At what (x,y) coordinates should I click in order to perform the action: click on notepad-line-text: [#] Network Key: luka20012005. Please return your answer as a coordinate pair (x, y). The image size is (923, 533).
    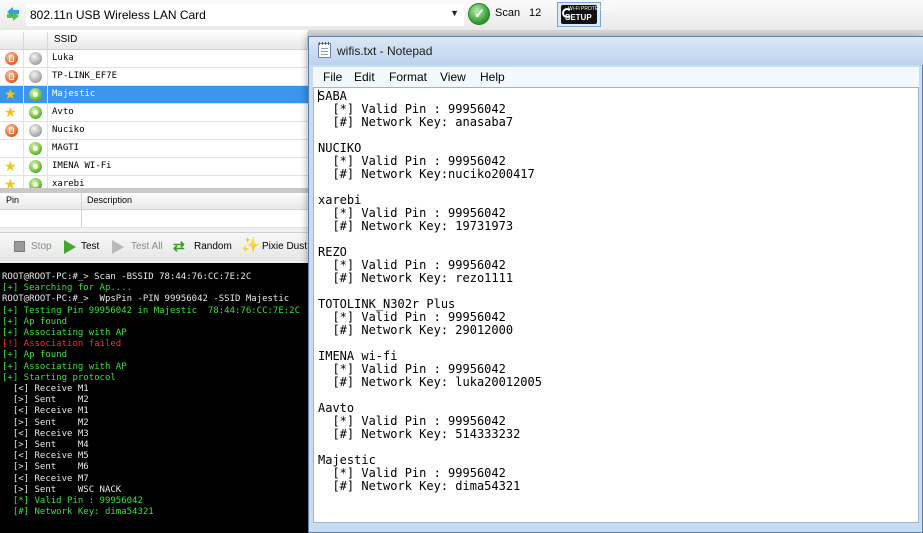
    Looking at the image, I should click on (430, 382).